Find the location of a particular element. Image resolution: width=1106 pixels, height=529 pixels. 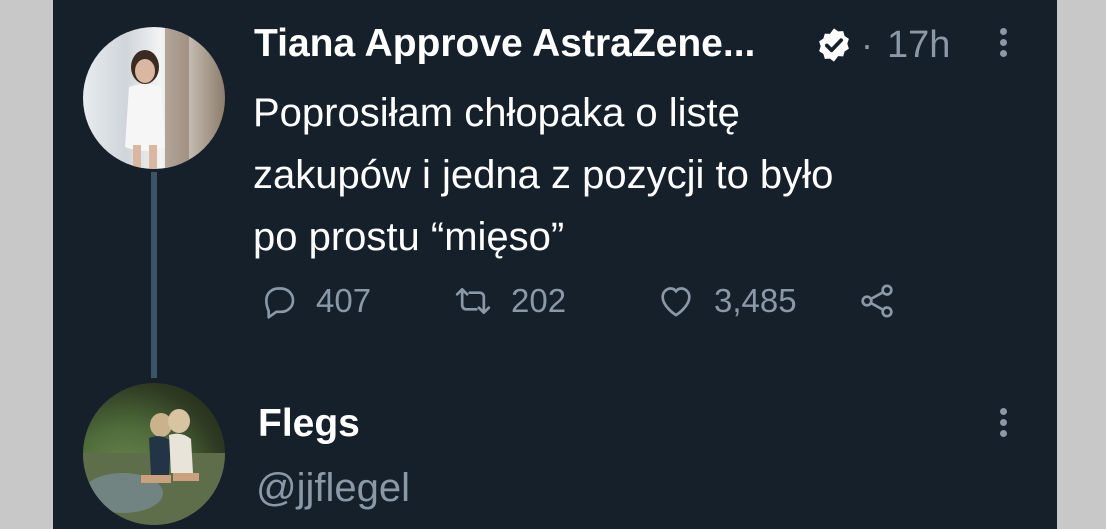

like-button: 3,485 is located at coordinates (726, 301).